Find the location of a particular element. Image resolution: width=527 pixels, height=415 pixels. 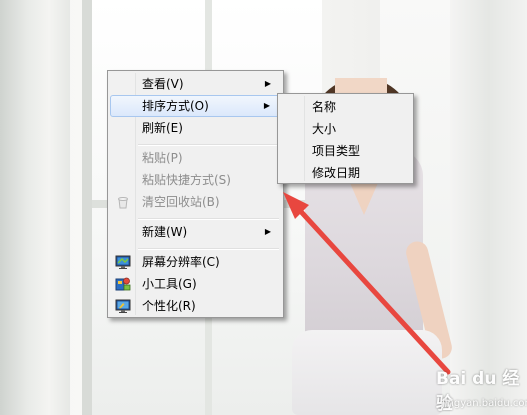

baidu-jingyan-watermark: Bai du 经验 jingyan.baidu.com is located at coordinates (481, 389).